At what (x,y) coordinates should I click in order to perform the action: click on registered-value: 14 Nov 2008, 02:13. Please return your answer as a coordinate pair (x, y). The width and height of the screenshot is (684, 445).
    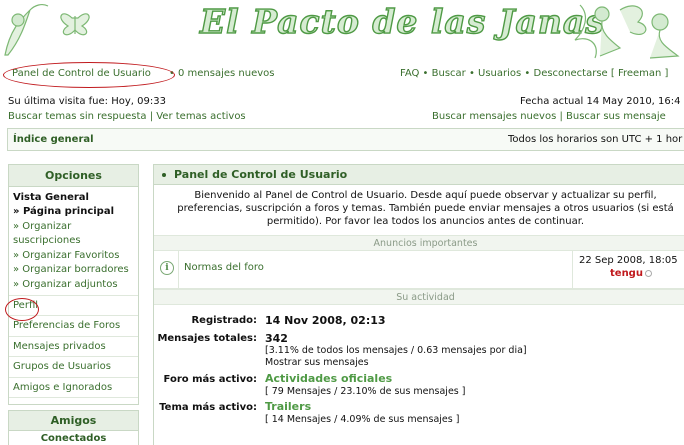
    Looking at the image, I should click on (325, 320).